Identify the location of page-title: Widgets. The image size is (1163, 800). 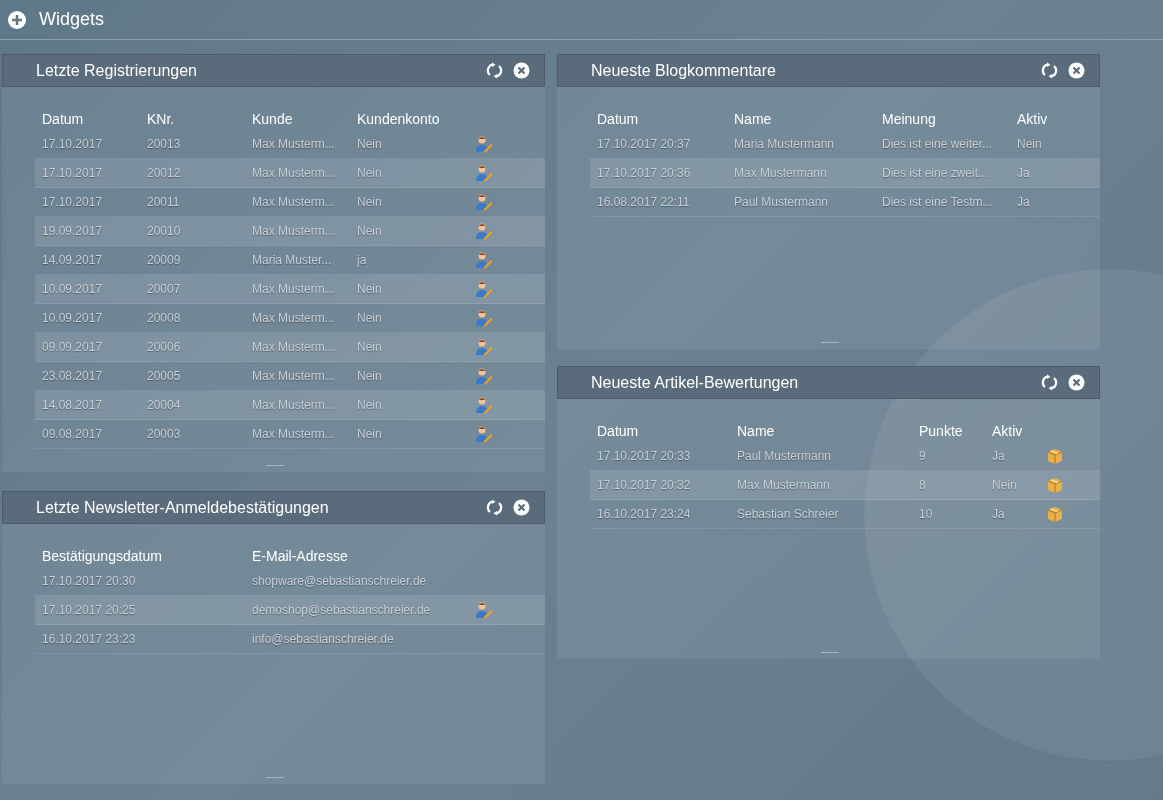
(72, 19).